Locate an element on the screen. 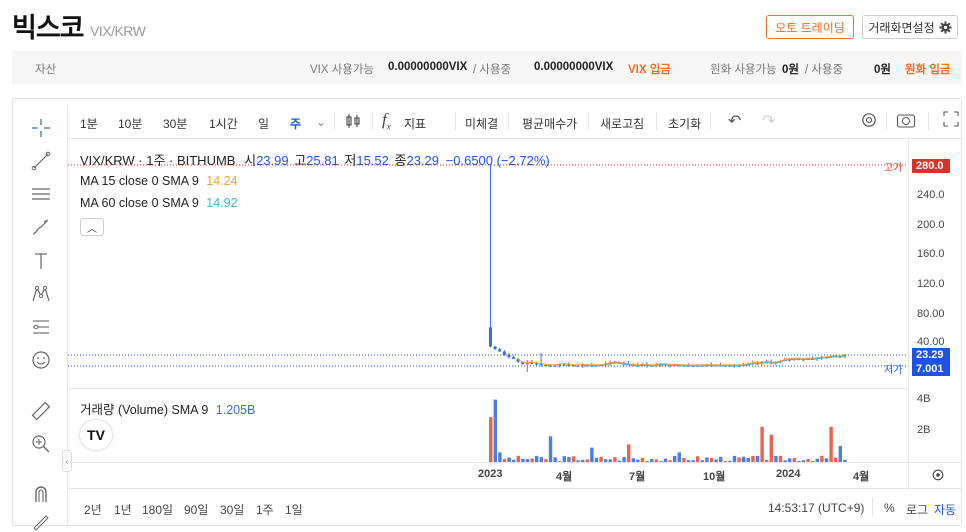 This screenshot has width=966, height=532. pattern-icon is located at coordinates (41, 294).